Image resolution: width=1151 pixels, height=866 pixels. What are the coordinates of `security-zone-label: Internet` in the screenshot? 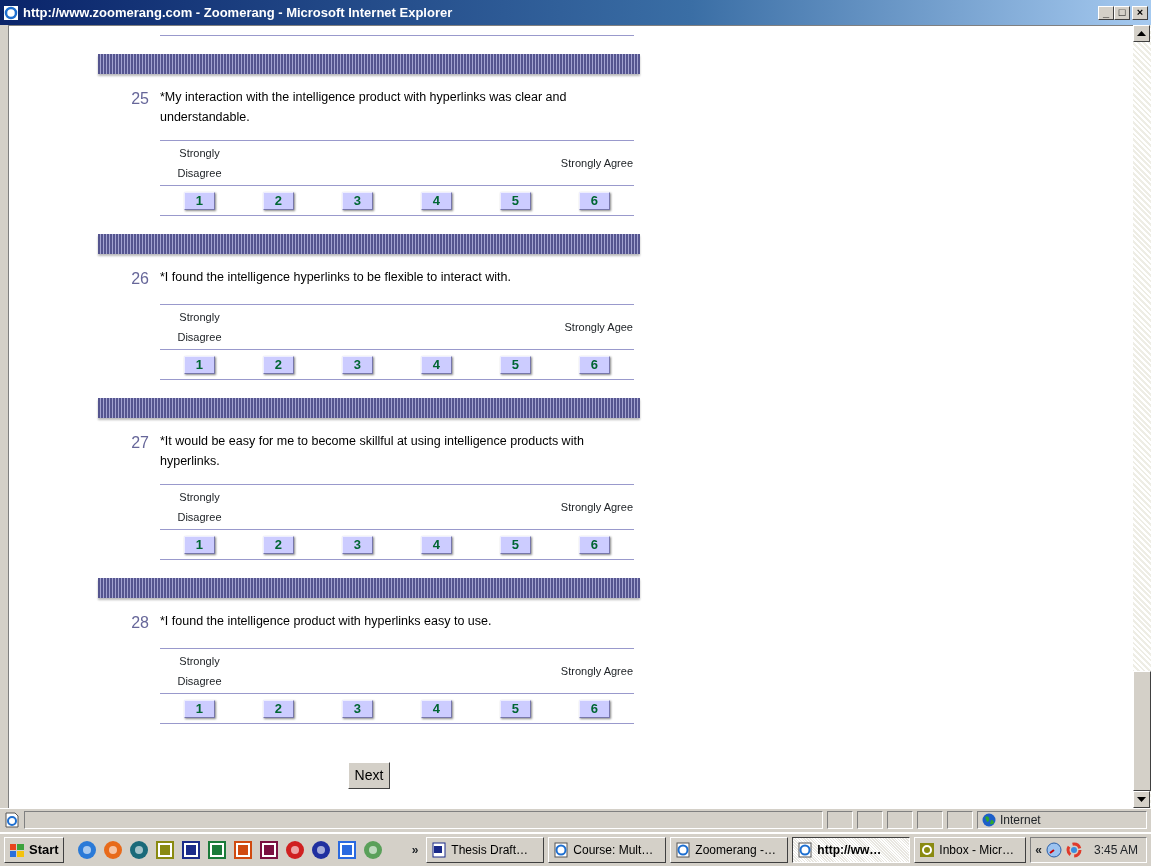 It's located at (1020, 820).